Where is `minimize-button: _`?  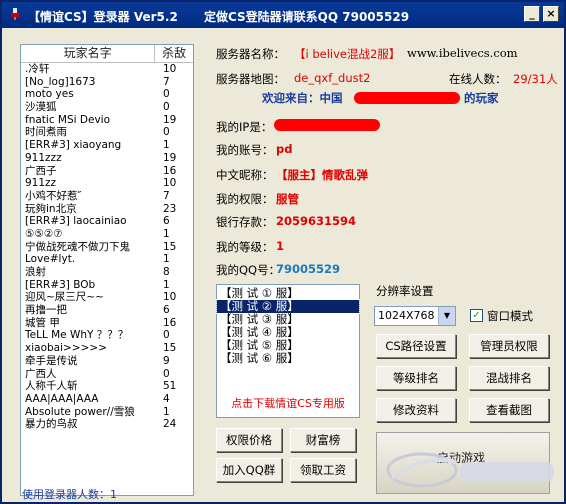 minimize-button: _ is located at coordinates (532, 14).